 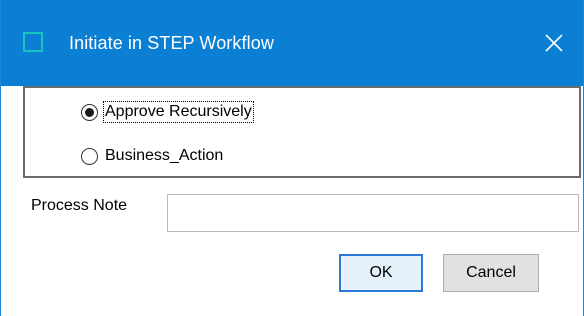 I want to click on dialog-title: Initiate in STEP Workflow, so click(x=171, y=43).